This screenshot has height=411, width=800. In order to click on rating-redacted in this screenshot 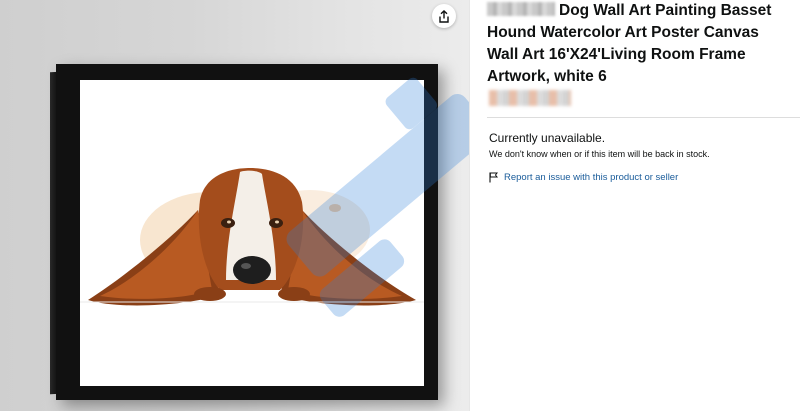, I will do `click(530, 98)`.